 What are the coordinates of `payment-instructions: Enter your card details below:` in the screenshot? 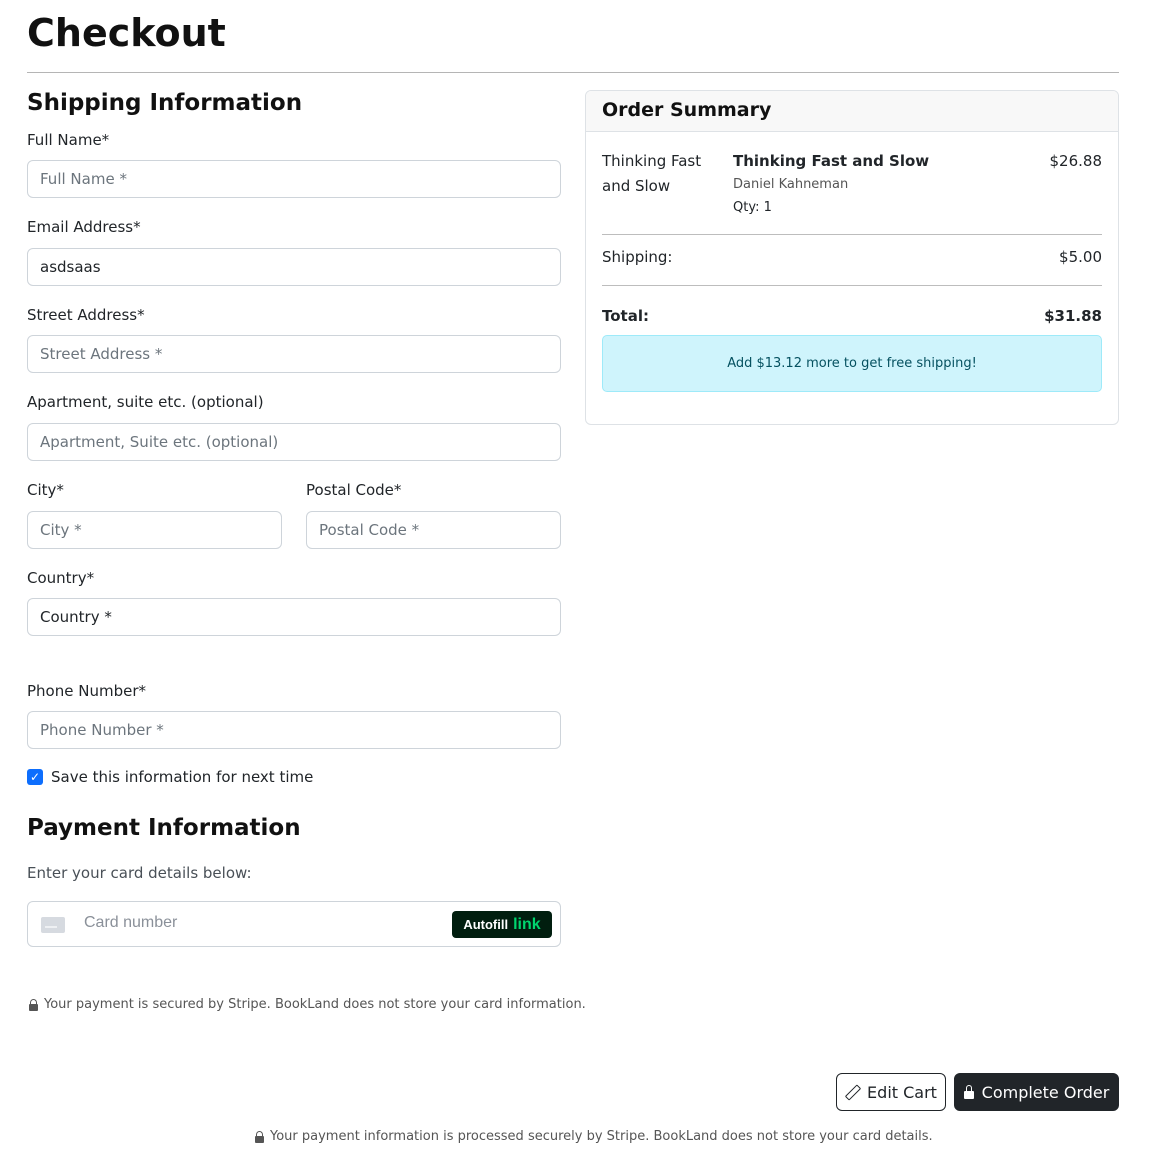 It's located at (139, 873).